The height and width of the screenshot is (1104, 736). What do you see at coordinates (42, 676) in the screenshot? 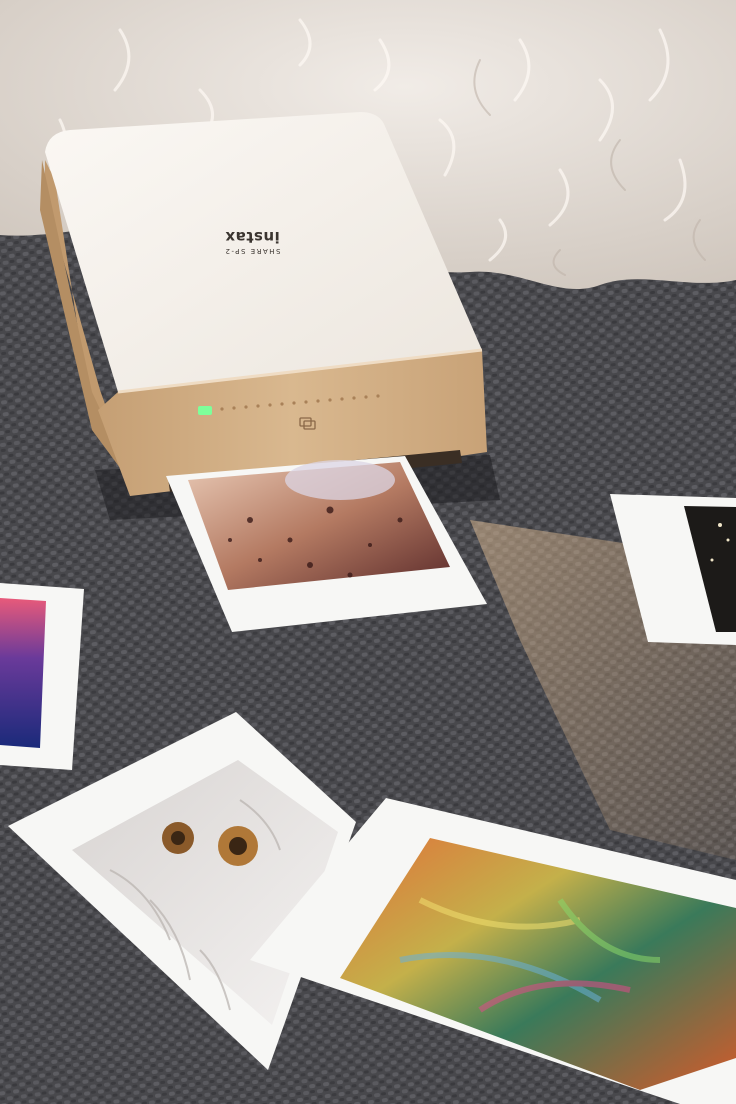
I see `left-photo` at bounding box center [42, 676].